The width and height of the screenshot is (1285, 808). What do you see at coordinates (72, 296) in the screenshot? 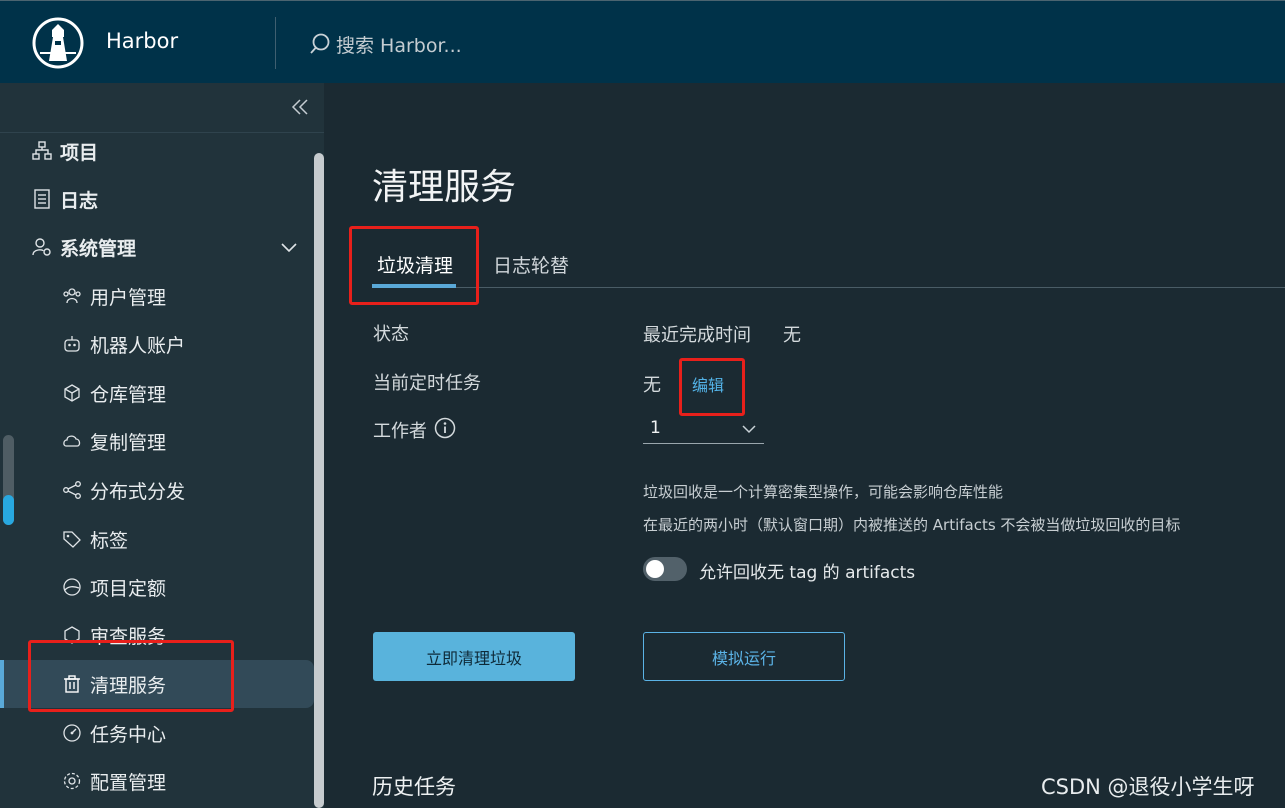
I see `users-icon` at bounding box center [72, 296].